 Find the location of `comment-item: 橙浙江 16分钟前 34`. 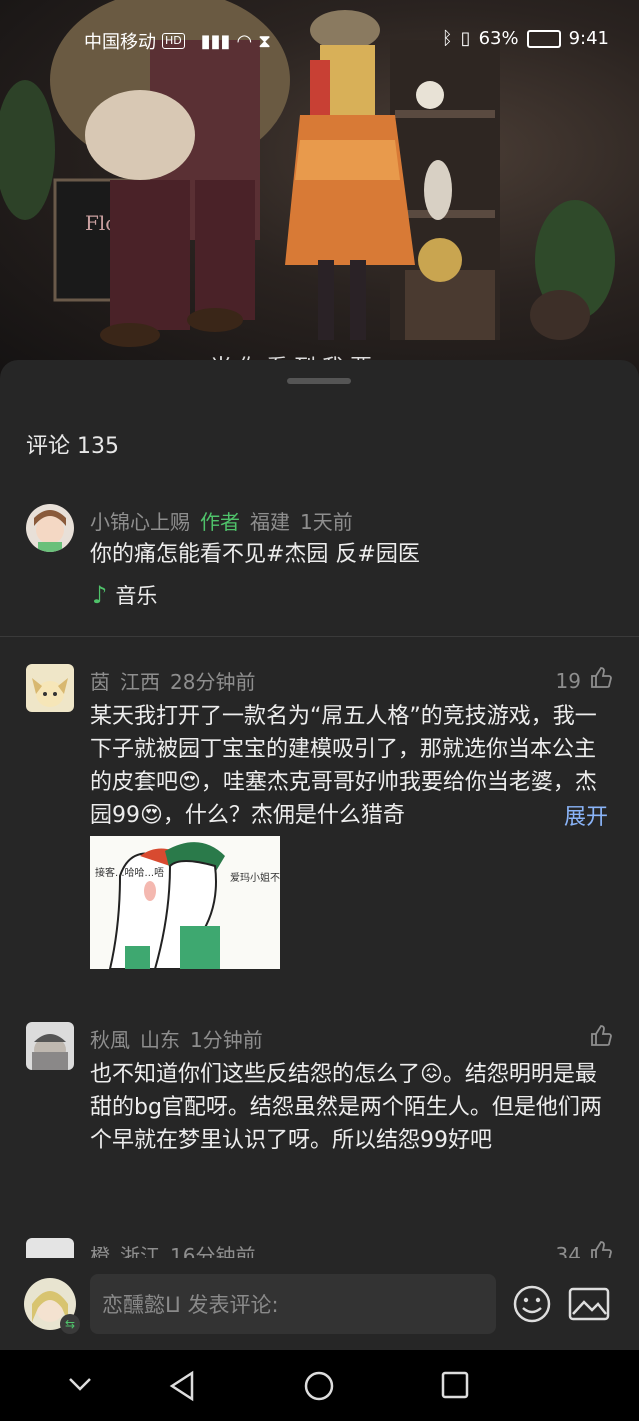

comment-item: 橙浙江 16分钟前 34 is located at coordinates (319, 1247).